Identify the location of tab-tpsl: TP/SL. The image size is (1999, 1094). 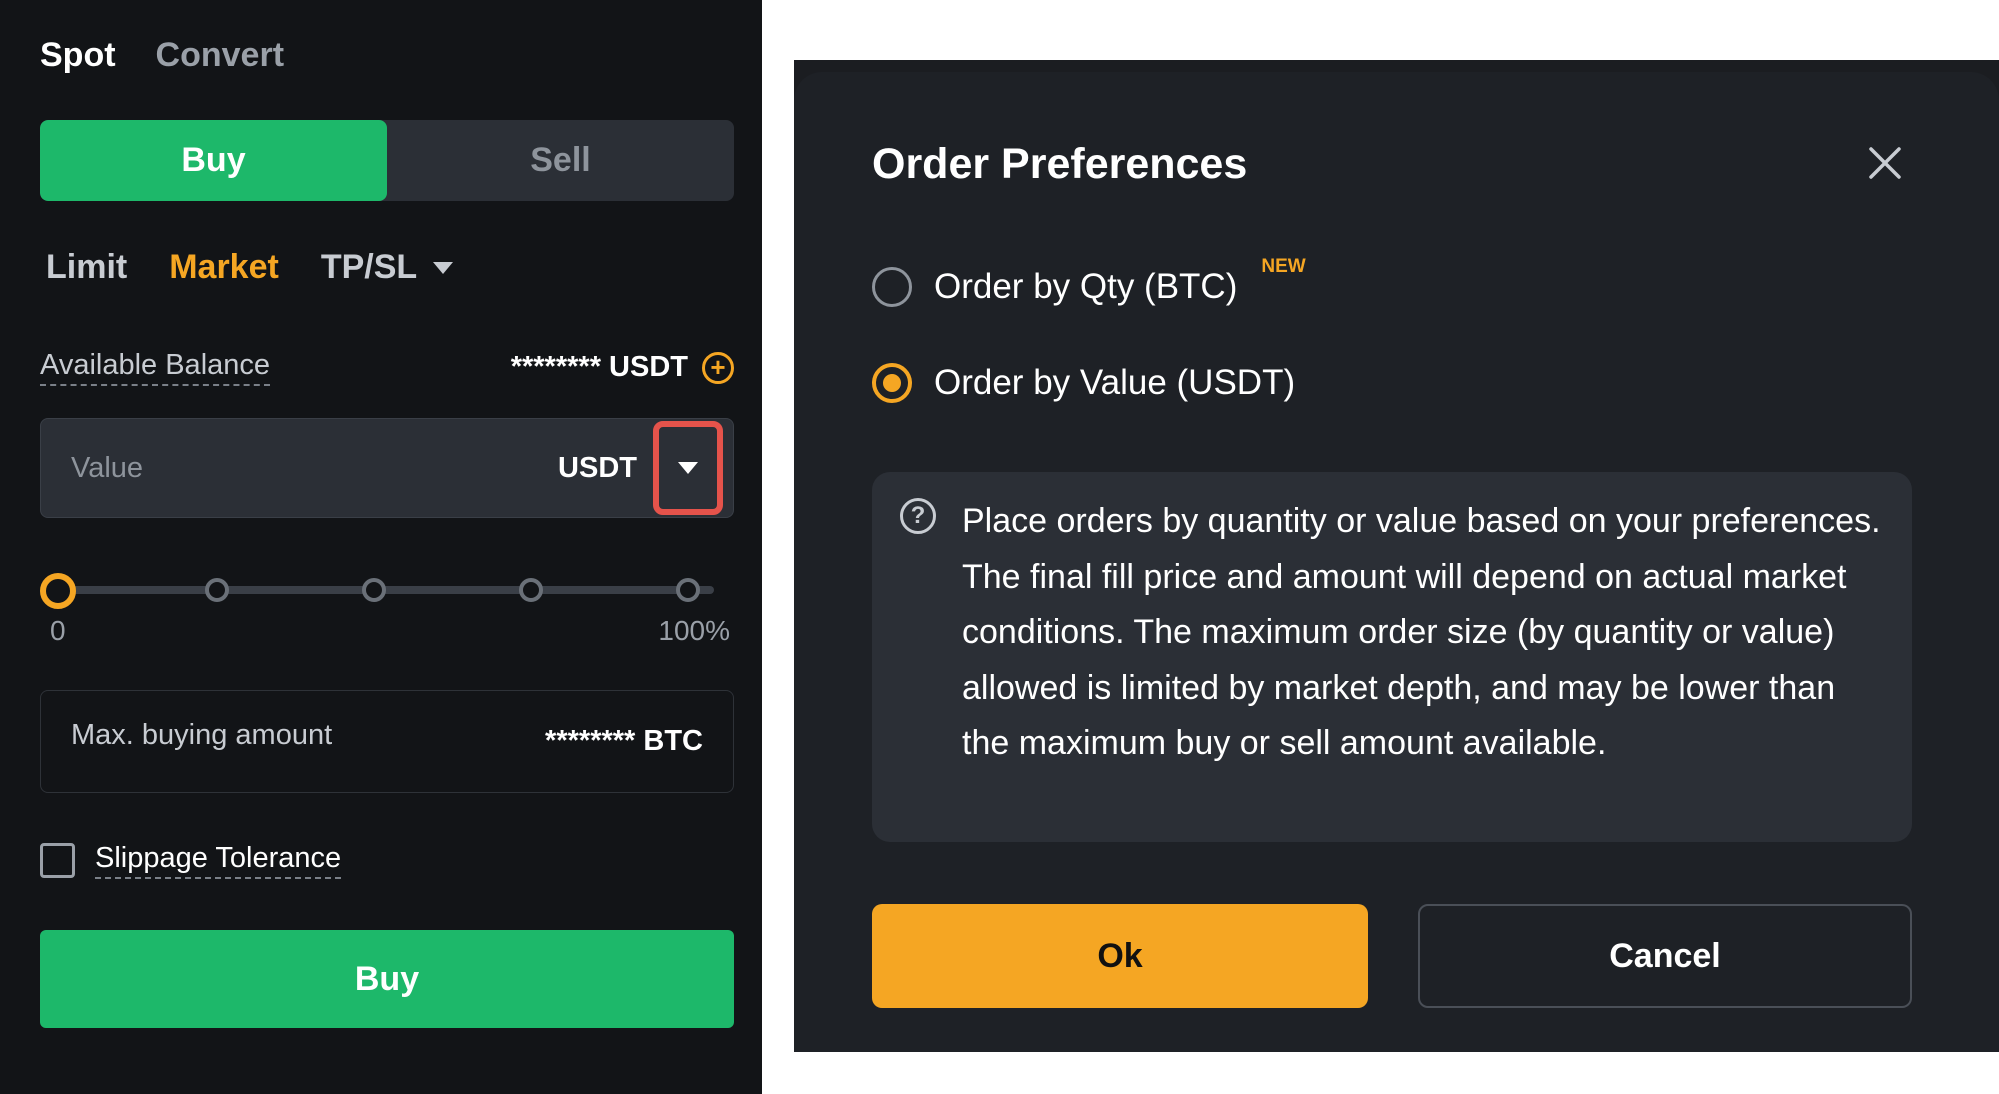
(387, 267).